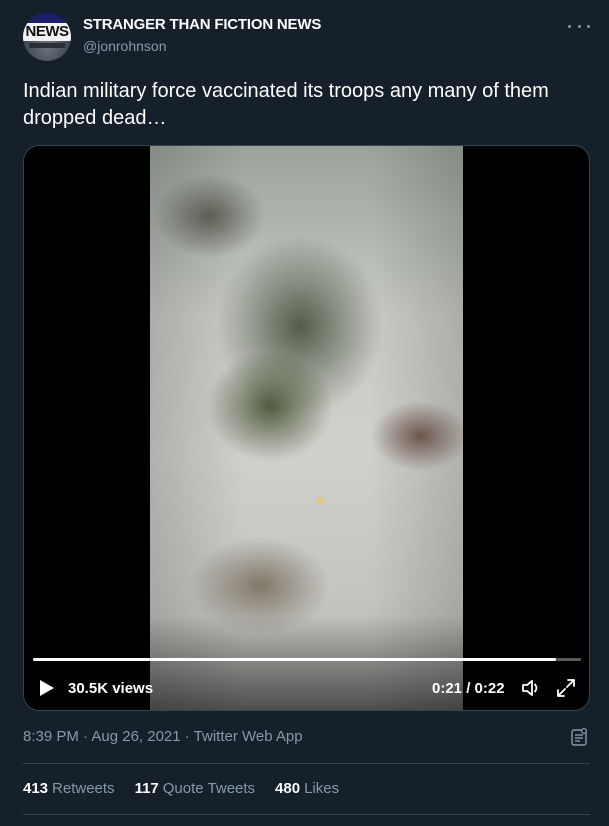  I want to click on retweets-count: 413, so click(36, 788).